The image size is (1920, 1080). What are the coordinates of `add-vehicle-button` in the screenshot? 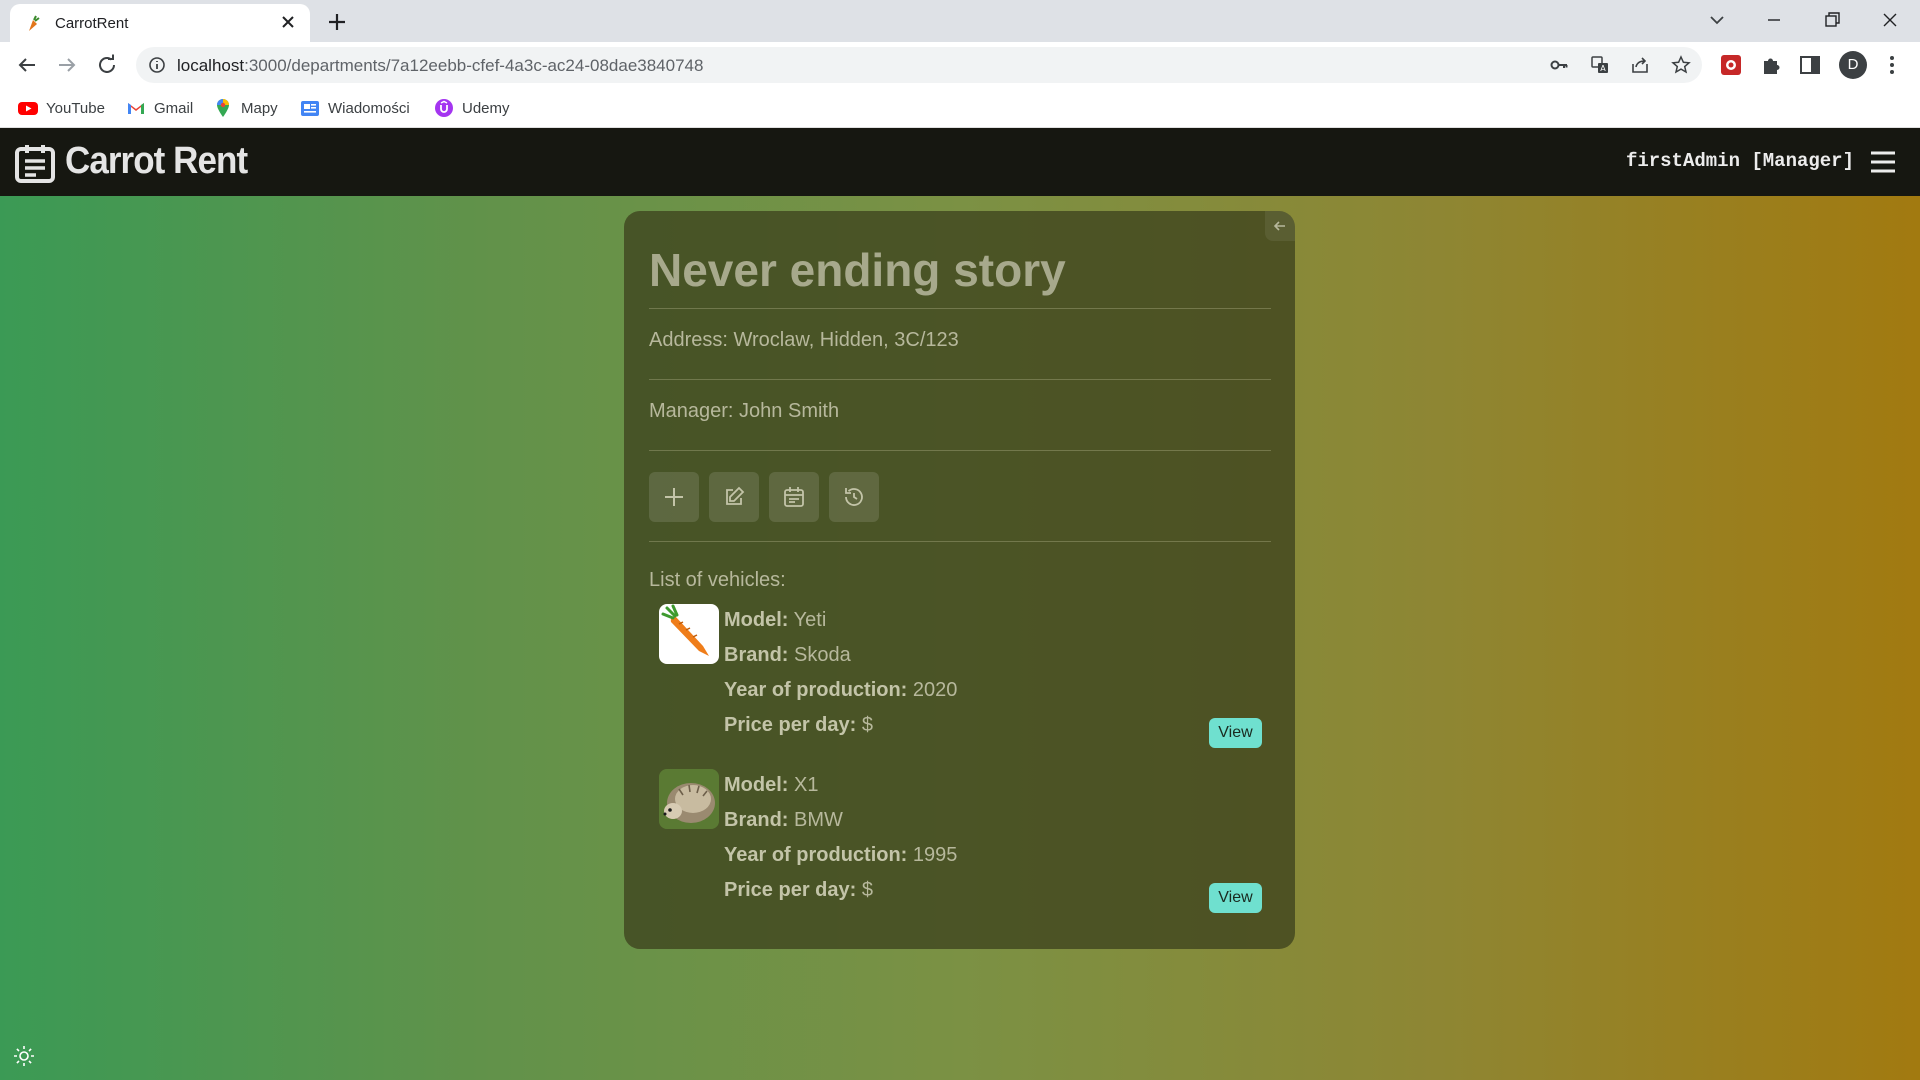 It's located at (674, 497).